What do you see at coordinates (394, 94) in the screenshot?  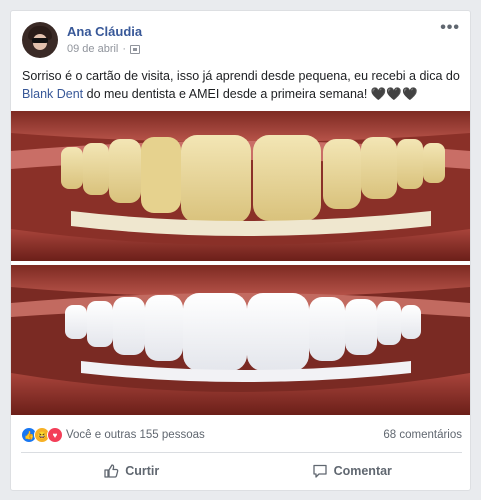 I see `hearts-emoji: 🖤🖤🖤` at bounding box center [394, 94].